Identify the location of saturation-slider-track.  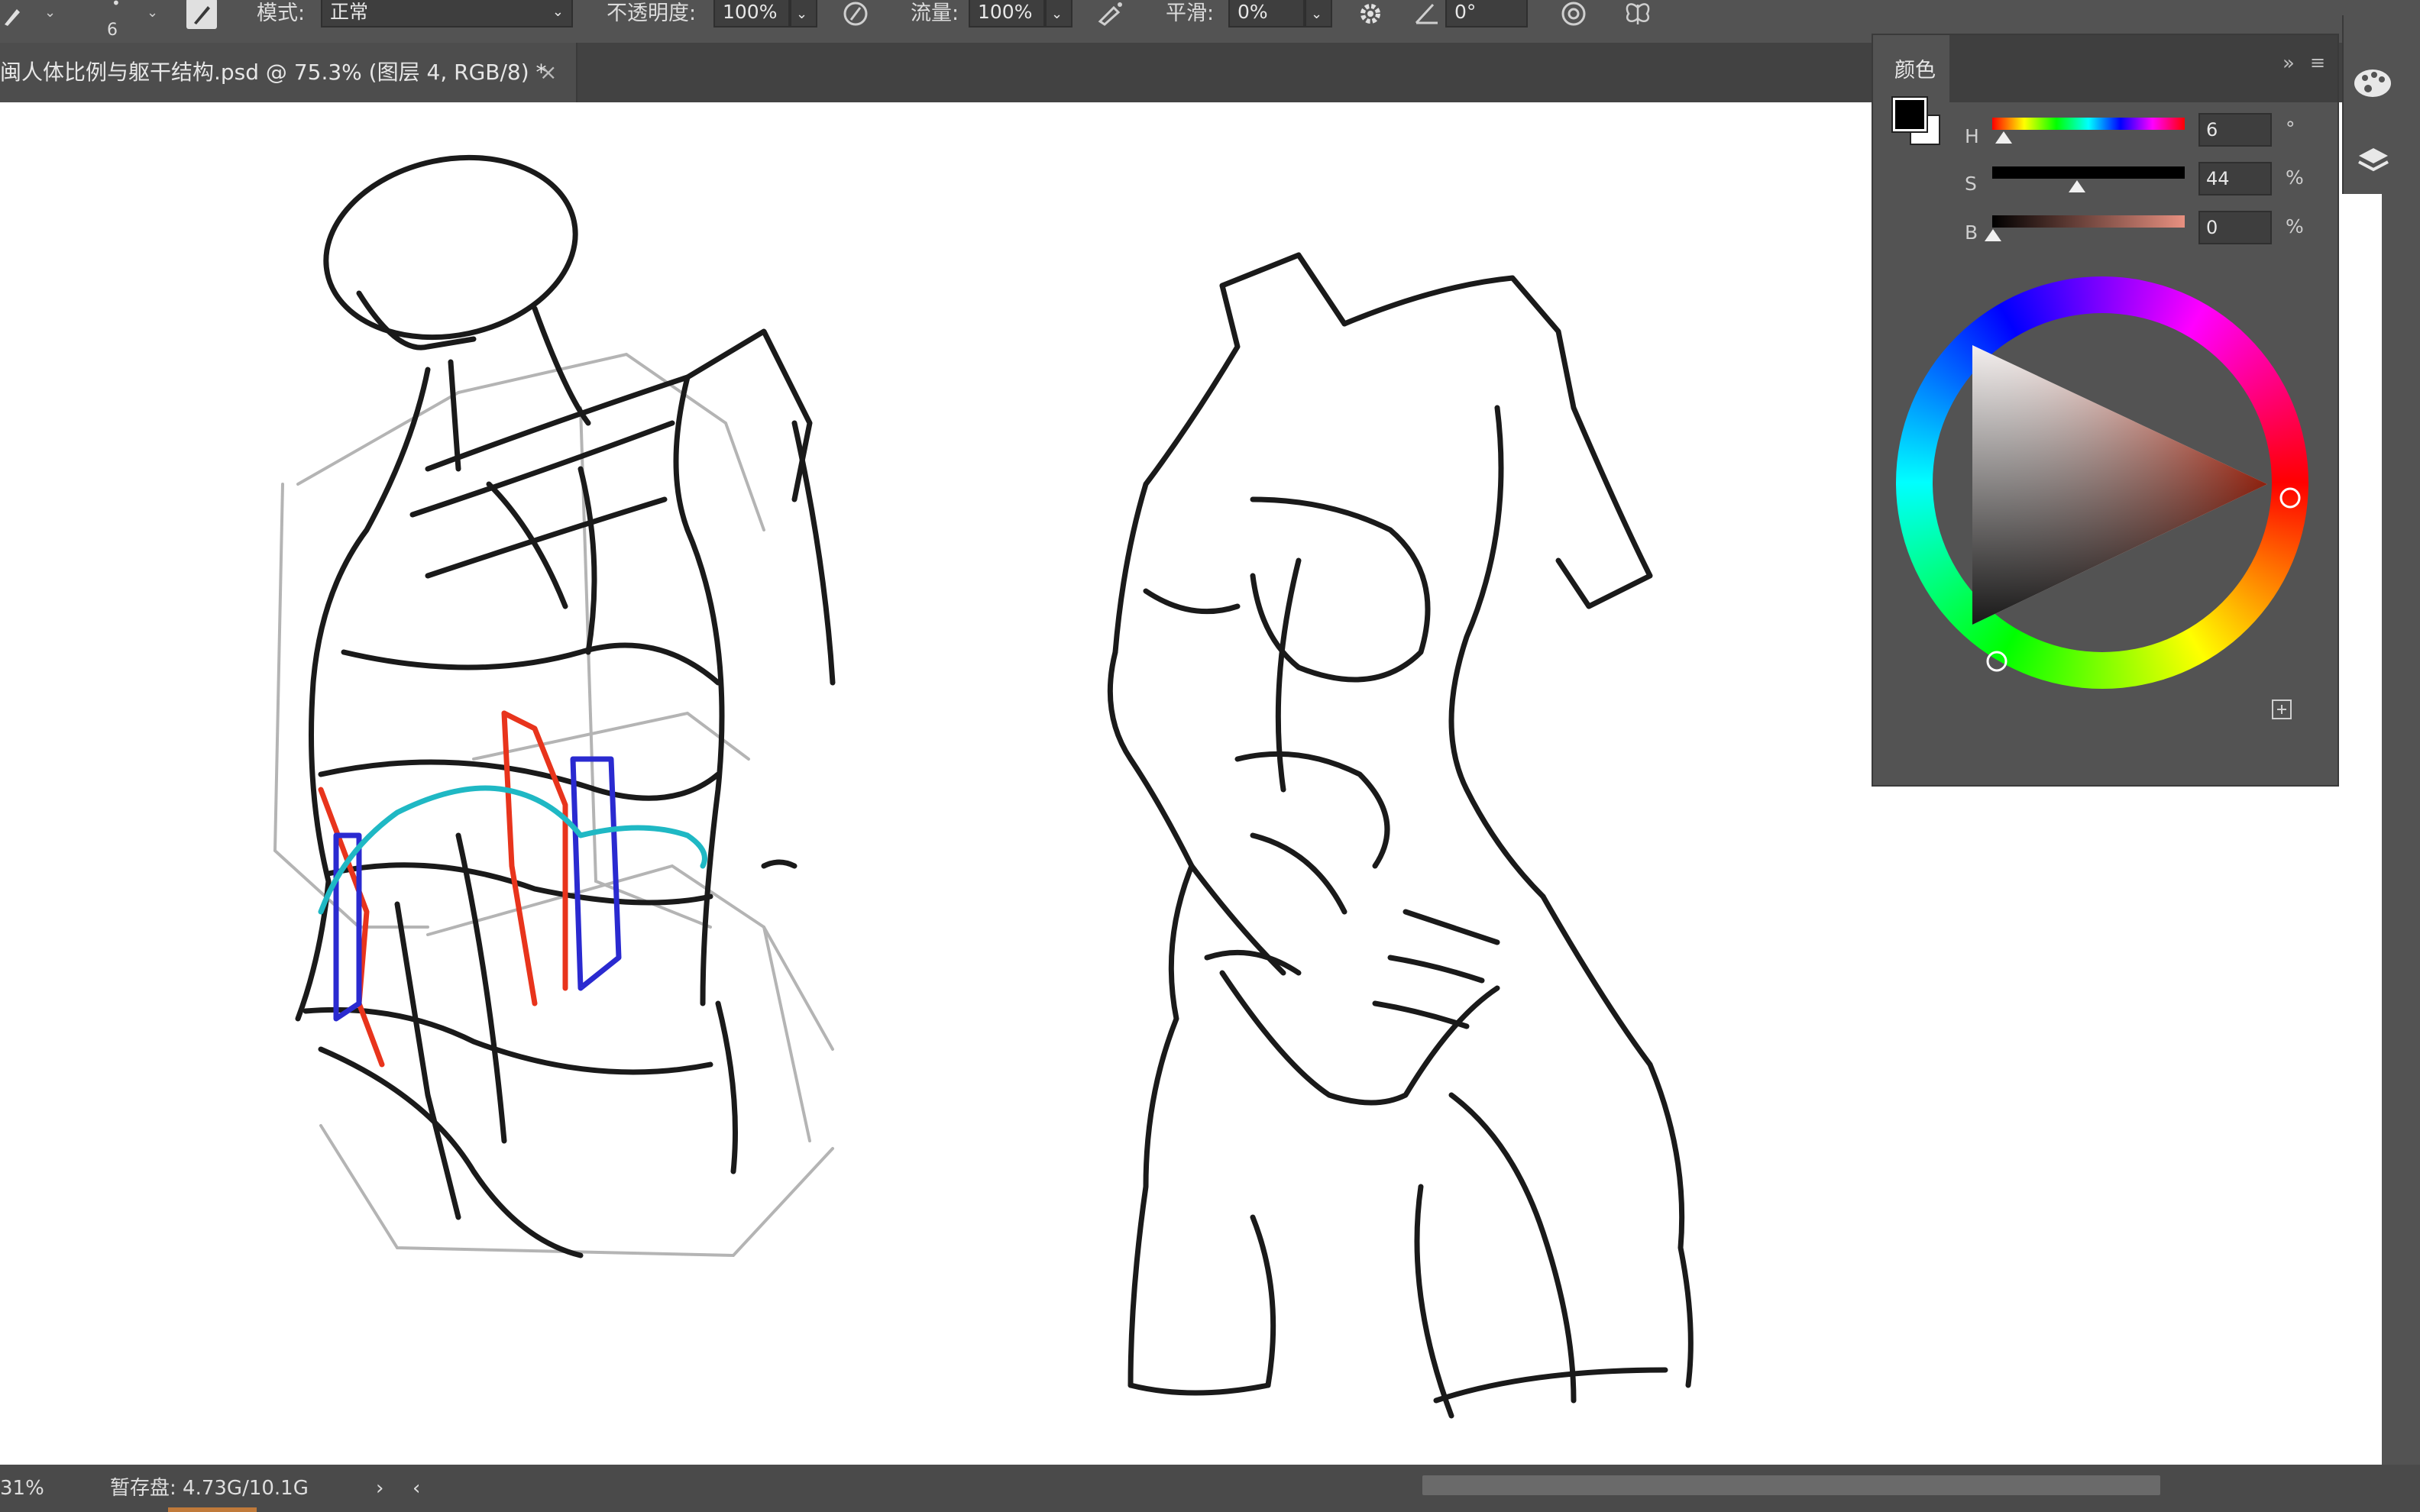
(2088, 172).